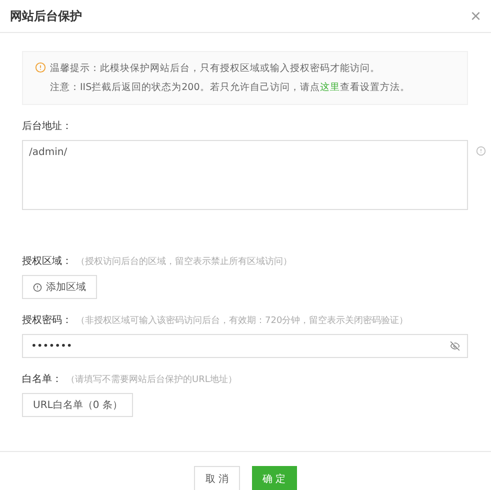 The height and width of the screenshot is (490, 491). Describe the element at coordinates (42, 379) in the screenshot. I see `field-label: 白名单：` at that location.